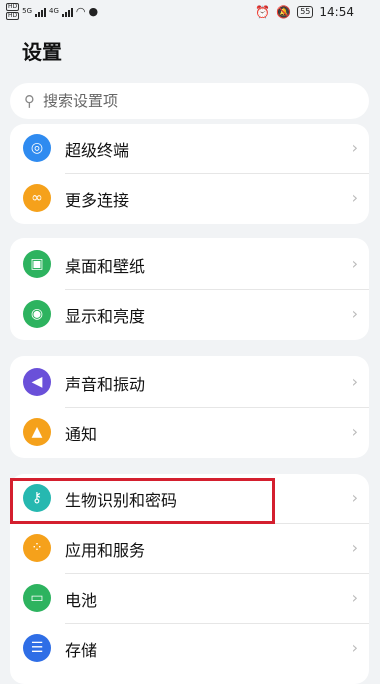 This screenshot has width=380, height=684. I want to click on settings-item-notifications: ▲ 通知 ›, so click(189, 433).